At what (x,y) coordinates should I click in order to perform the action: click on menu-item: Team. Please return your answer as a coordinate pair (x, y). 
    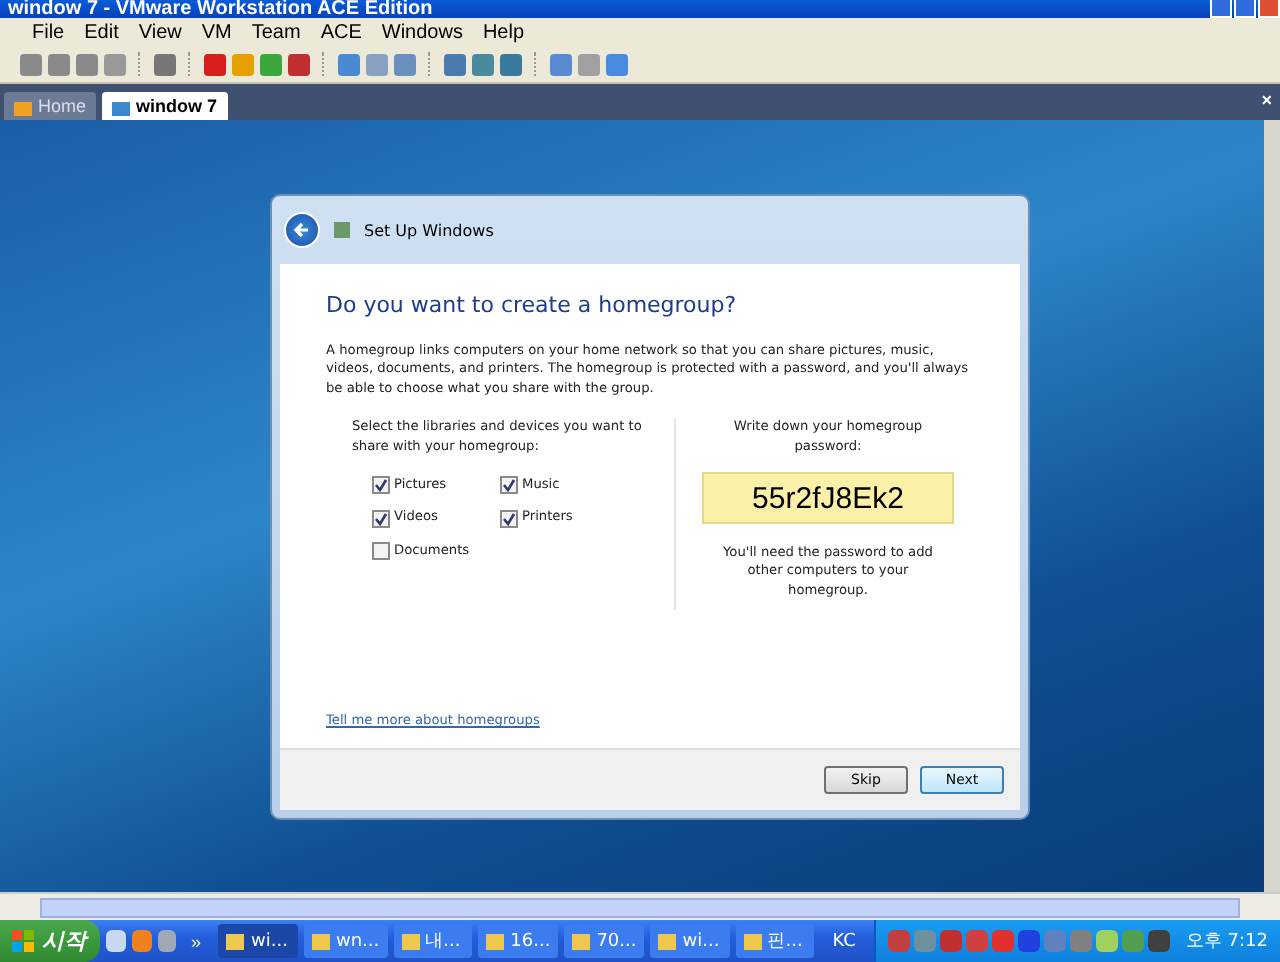
    Looking at the image, I should click on (276, 32).